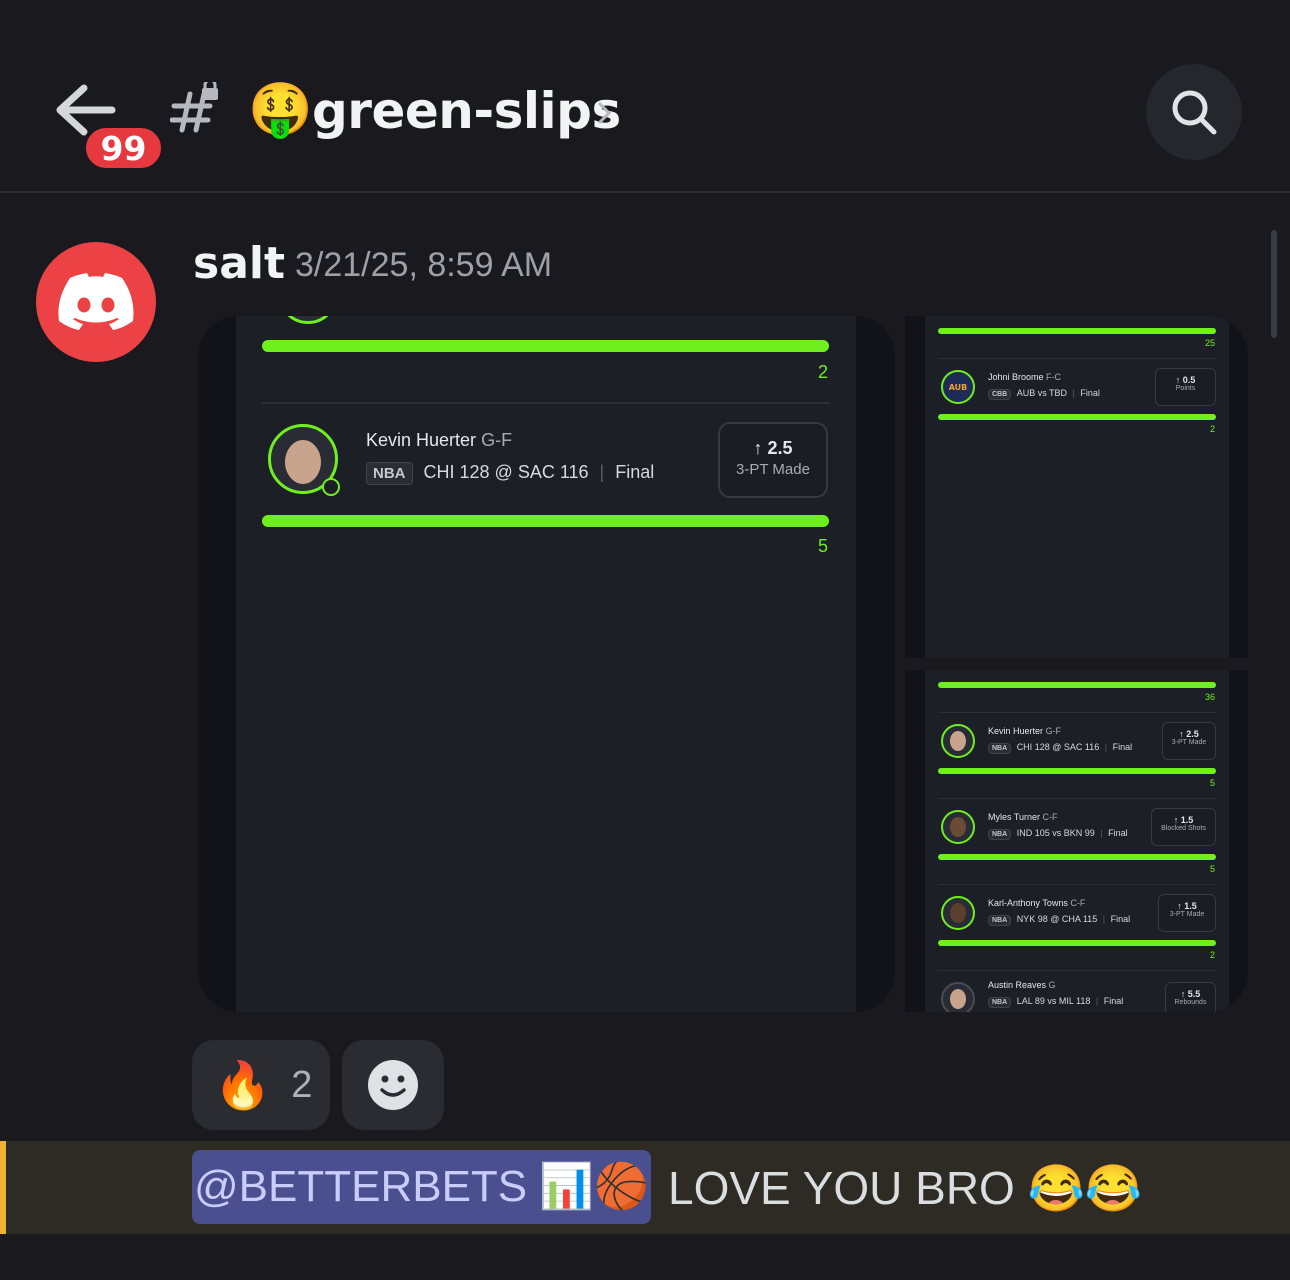  Describe the element at coordinates (280, 110) in the screenshot. I see `channel-emoji: 🤑` at that location.